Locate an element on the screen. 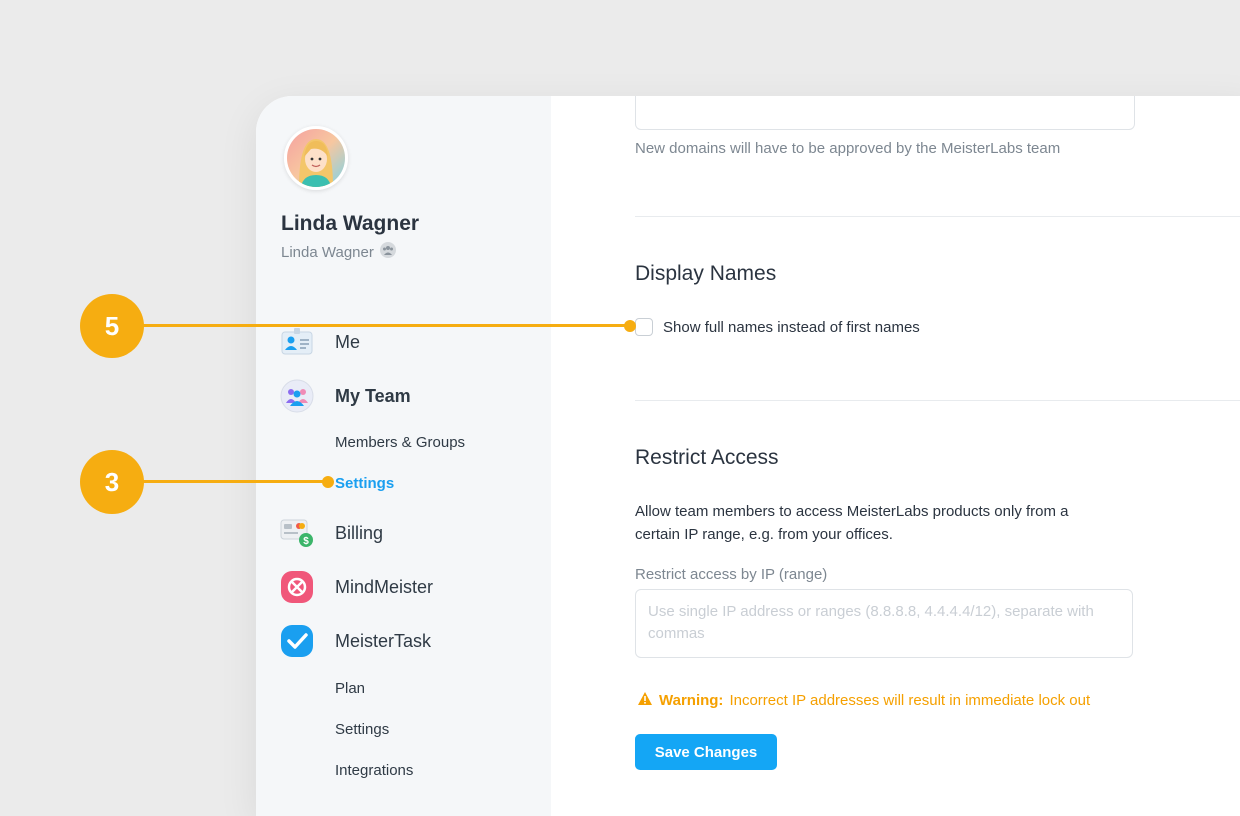 The width and height of the screenshot is (1240, 816). avatar is located at coordinates (316, 158).